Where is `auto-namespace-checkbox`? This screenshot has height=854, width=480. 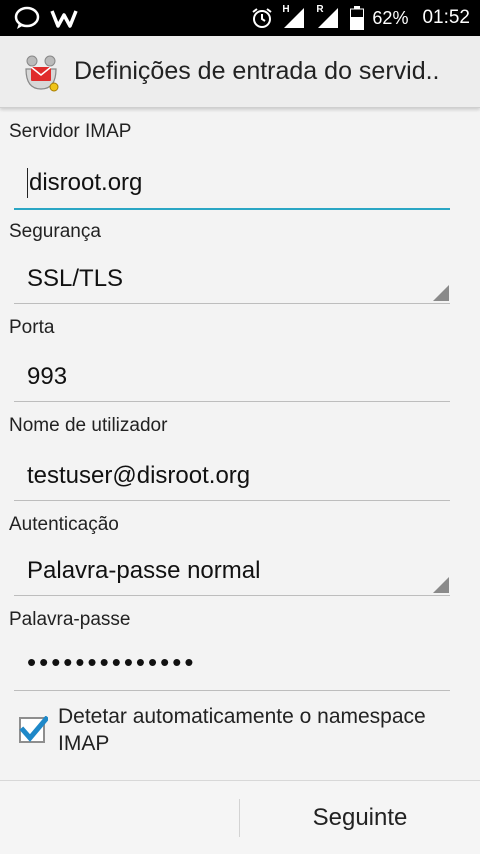
auto-namespace-checkbox is located at coordinates (33, 731).